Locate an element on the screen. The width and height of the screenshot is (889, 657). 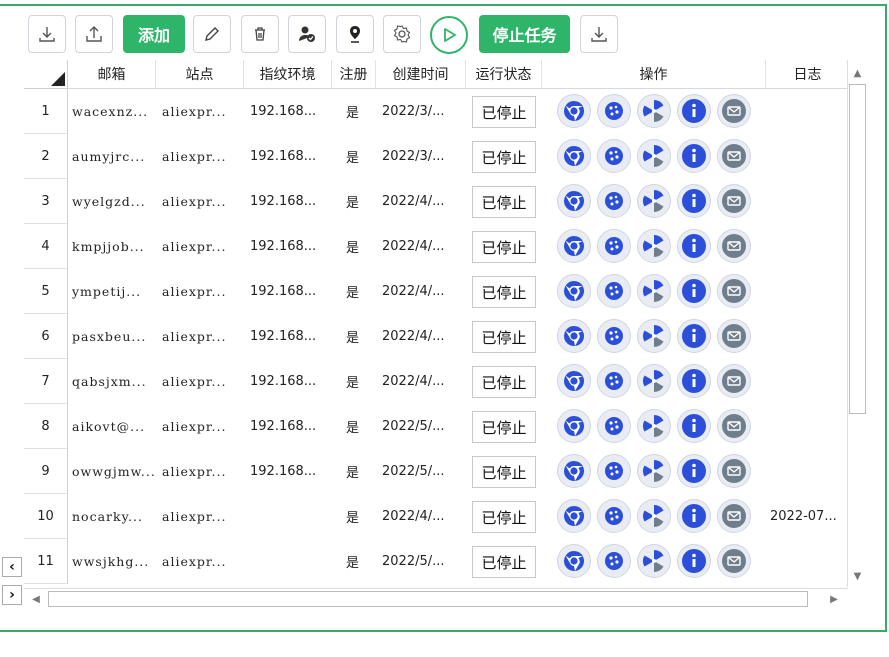
download-button is located at coordinates (599, 34).